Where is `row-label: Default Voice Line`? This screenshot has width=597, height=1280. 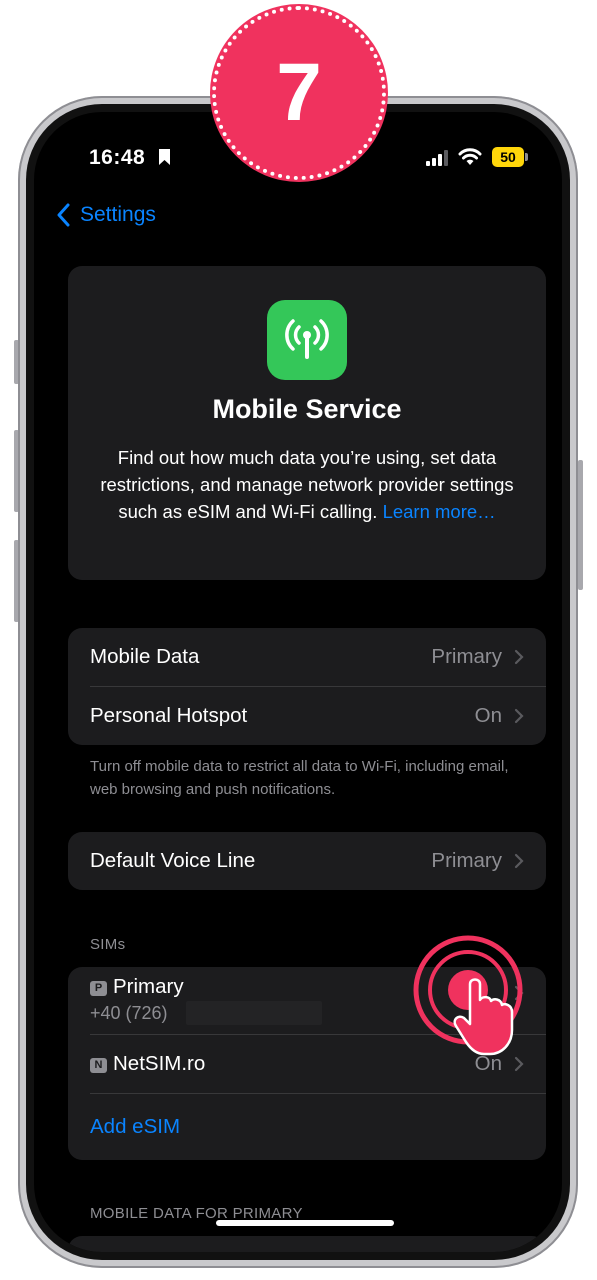
row-label: Default Voice Line is located at coordinates (173, 860).